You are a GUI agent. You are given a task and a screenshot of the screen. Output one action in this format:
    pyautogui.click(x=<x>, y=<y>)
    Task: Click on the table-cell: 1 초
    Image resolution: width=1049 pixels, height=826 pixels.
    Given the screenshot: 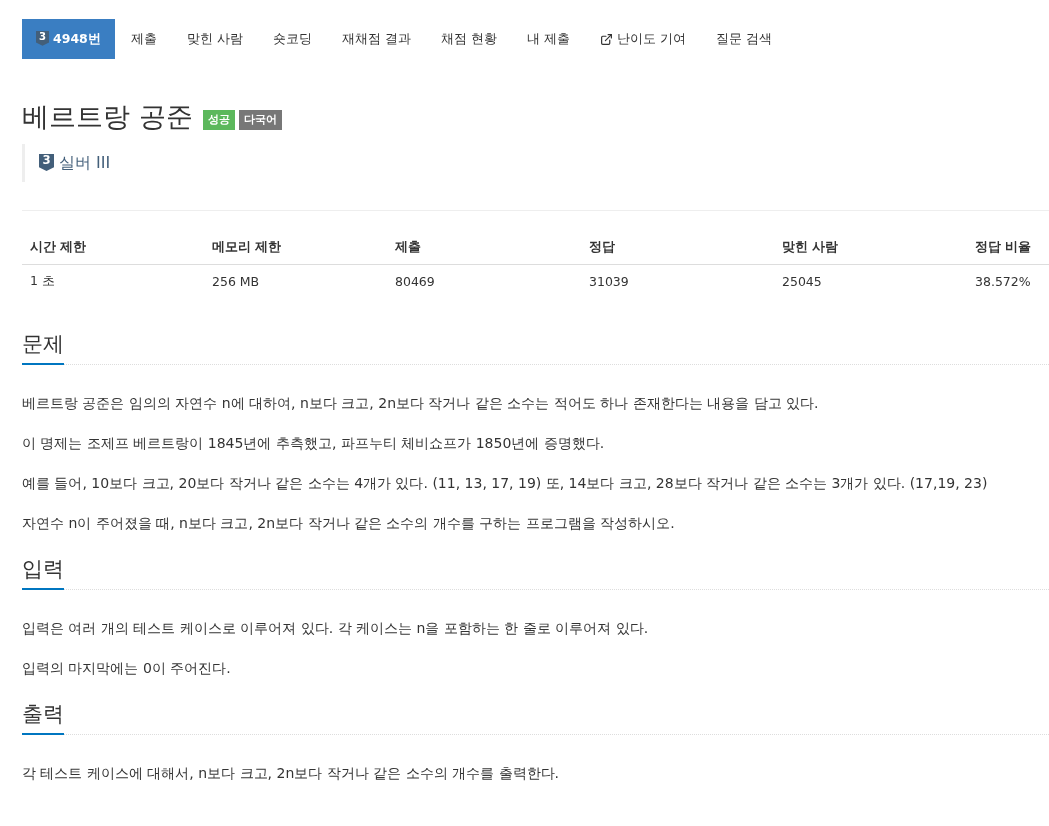 What is the action you would take?
    pyautogui.click(x=113, y=281)
    